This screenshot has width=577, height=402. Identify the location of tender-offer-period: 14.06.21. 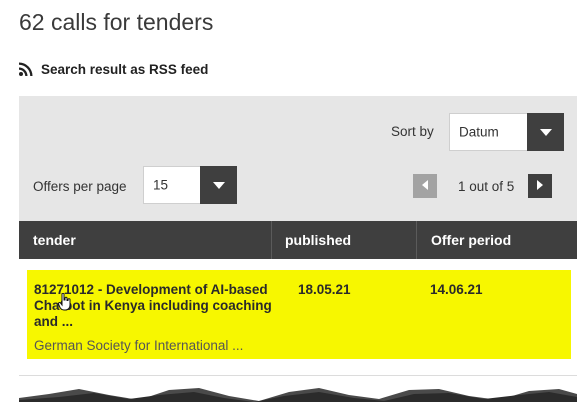
(456, 289).